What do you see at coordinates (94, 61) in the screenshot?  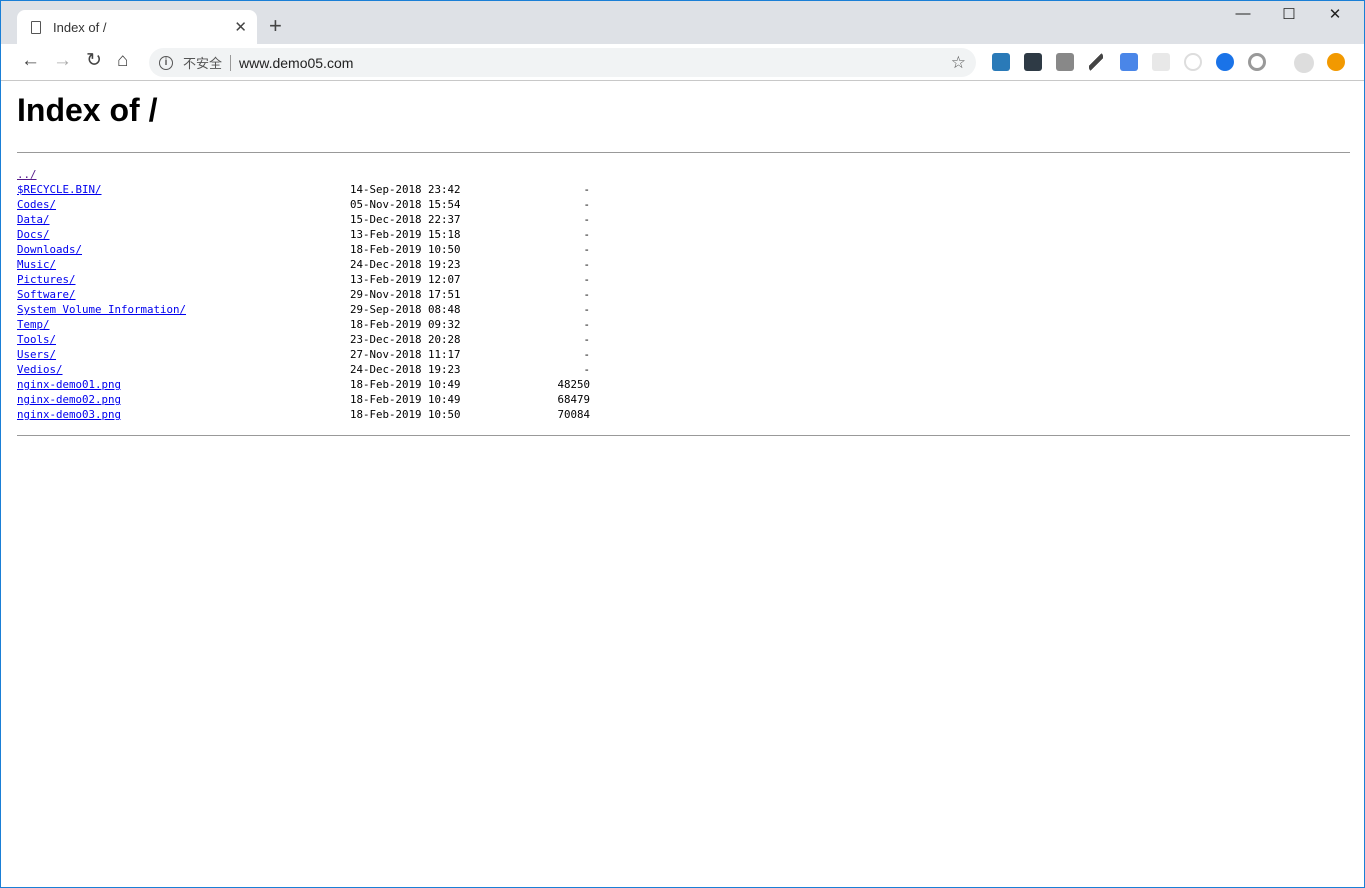 I see `reload-button: ↻` at bounding box center [94, 61].